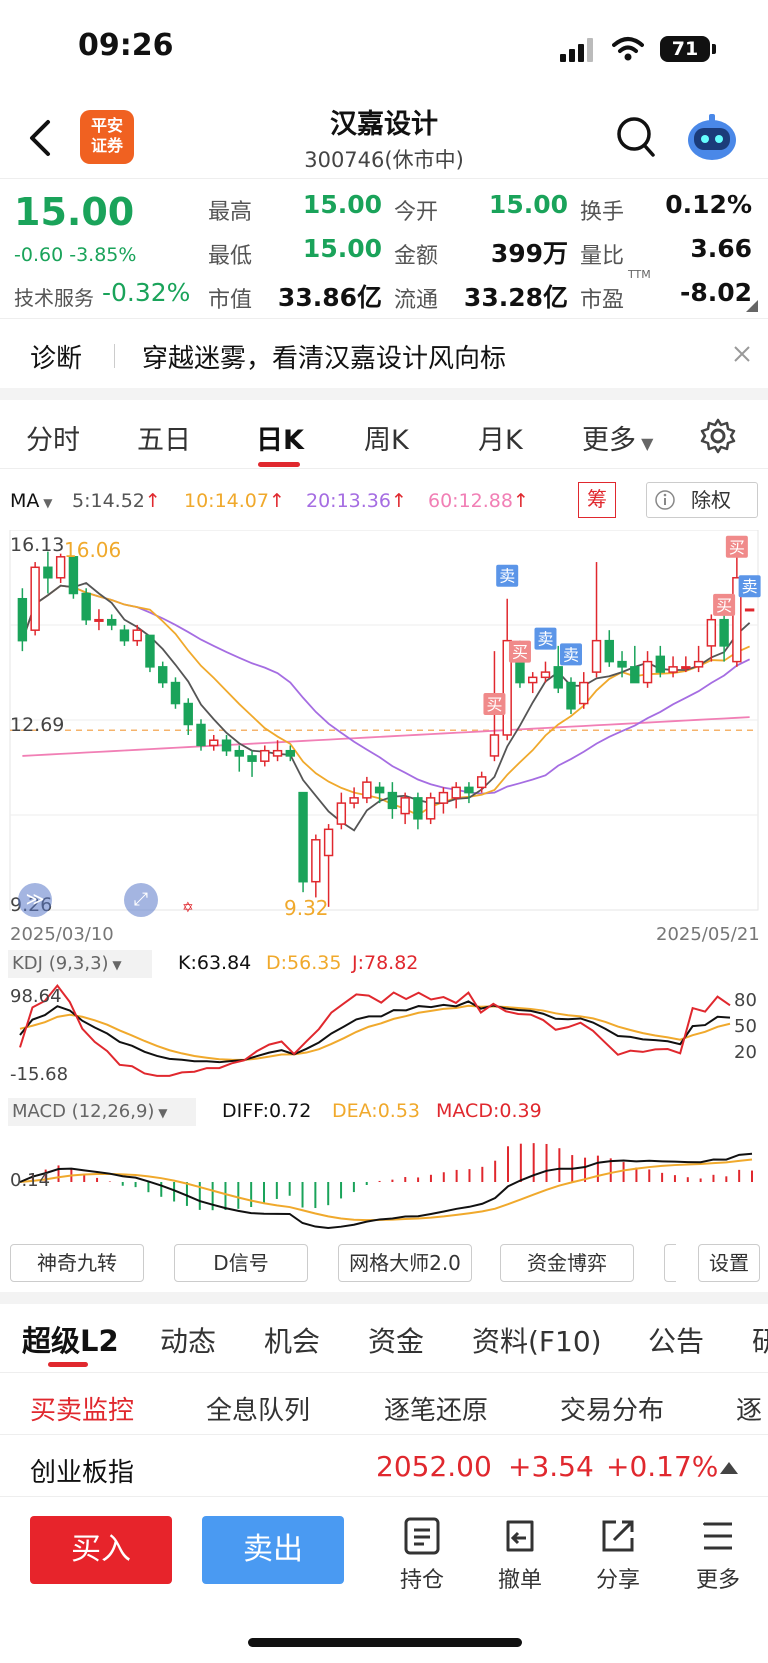  What do you see at coordinates (31, 501) in the screenshot?
I see `ma-label: MA ▼` at bounding box center [31, 501].